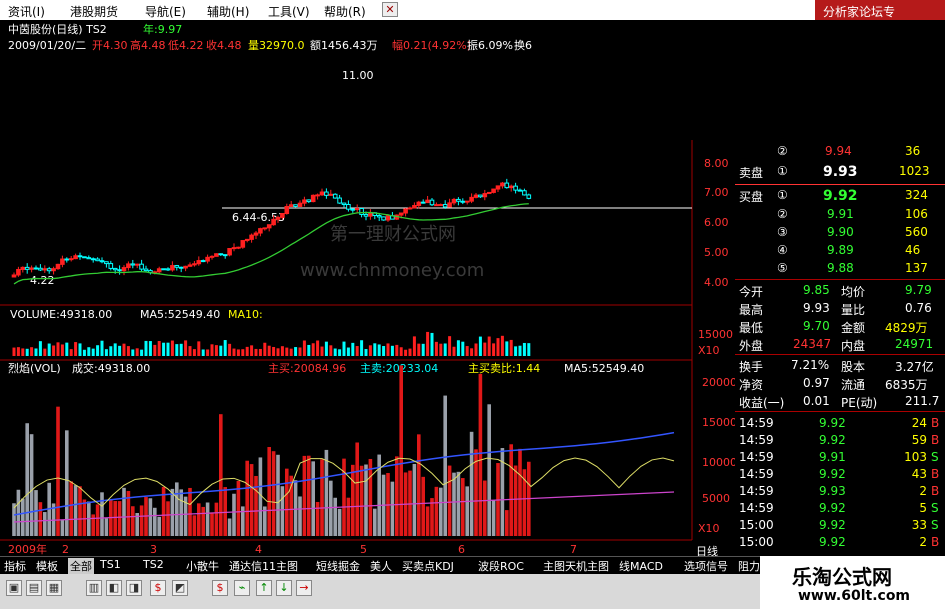 This screenshot has height=609, width=945. Describe the element at coordinates (345, 11) in the screenshot. I see `menu-help: 帮助(R)` at that location.